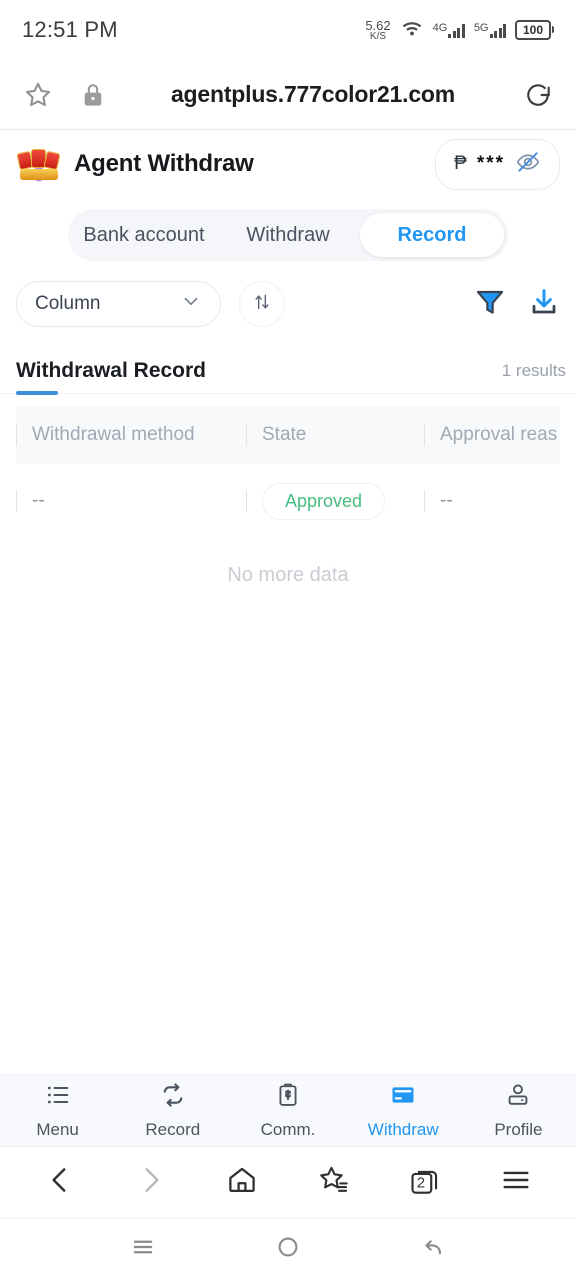  I want to click on signal-5g: 5G, so click(489, 29).